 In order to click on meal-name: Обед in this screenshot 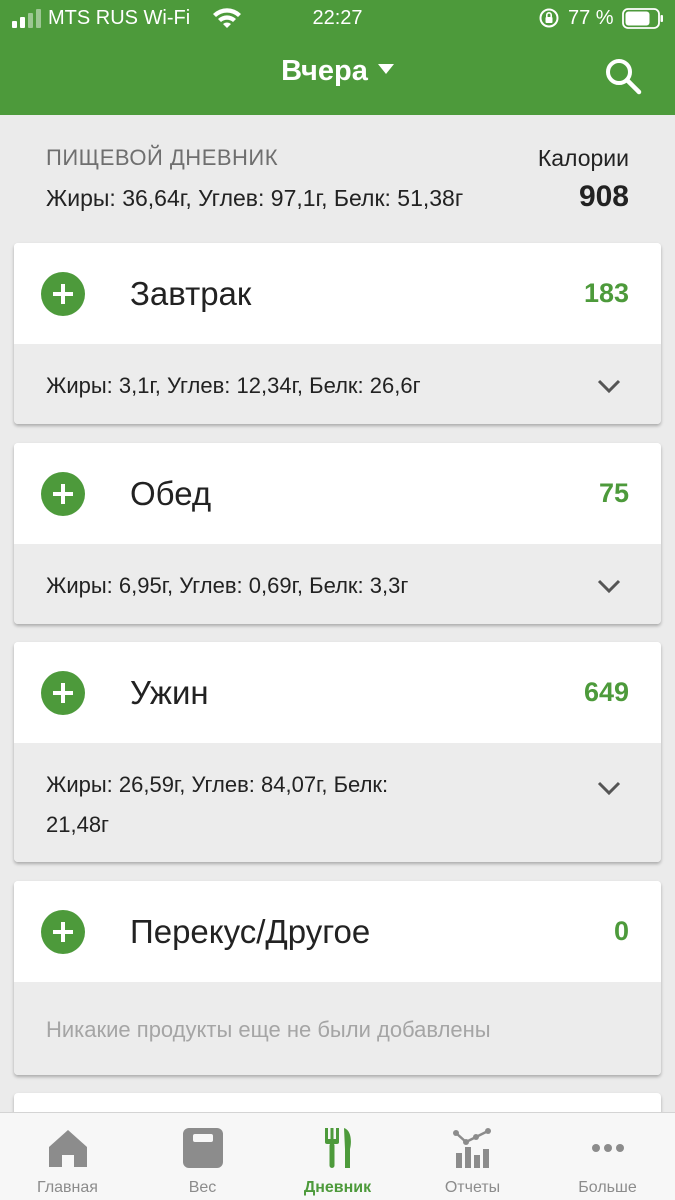, I will do `click(171, 493)`.